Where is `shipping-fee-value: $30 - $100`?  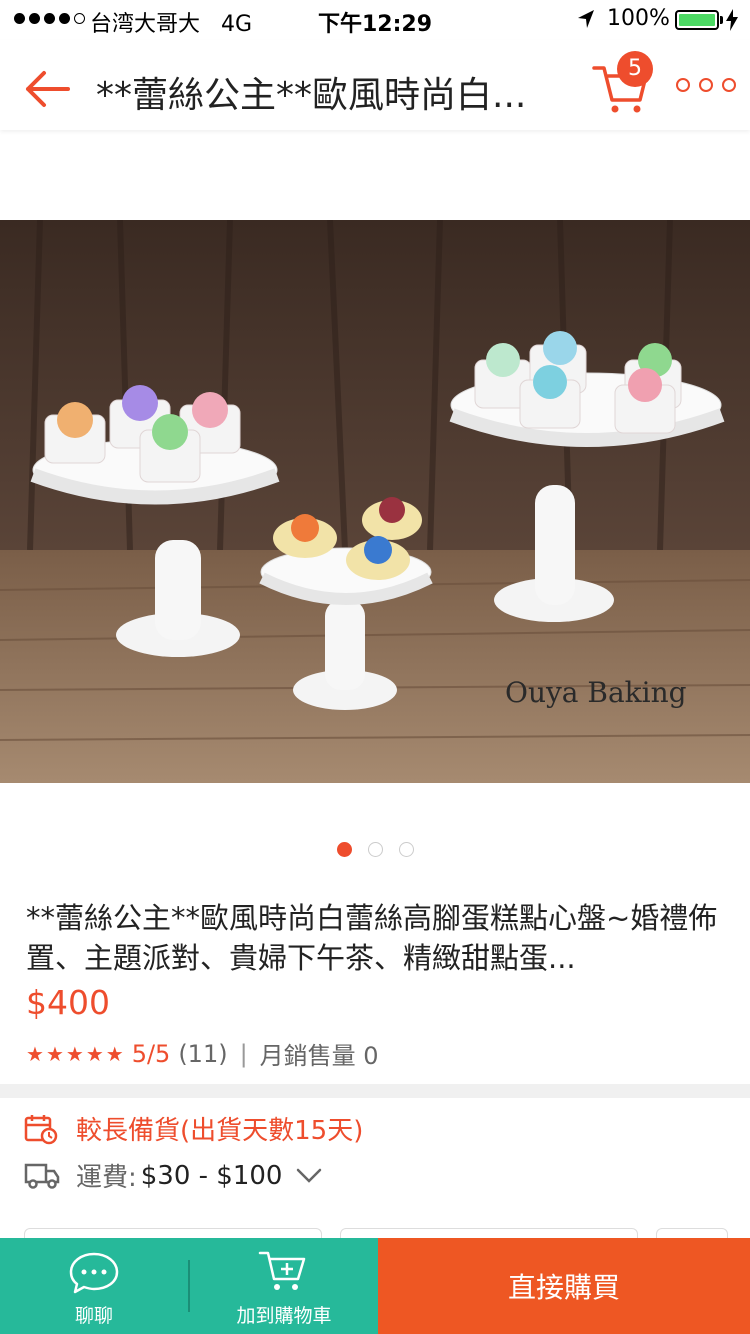 shipping-fee-value: $30 - $100 is located at coordinates (211, 1175).